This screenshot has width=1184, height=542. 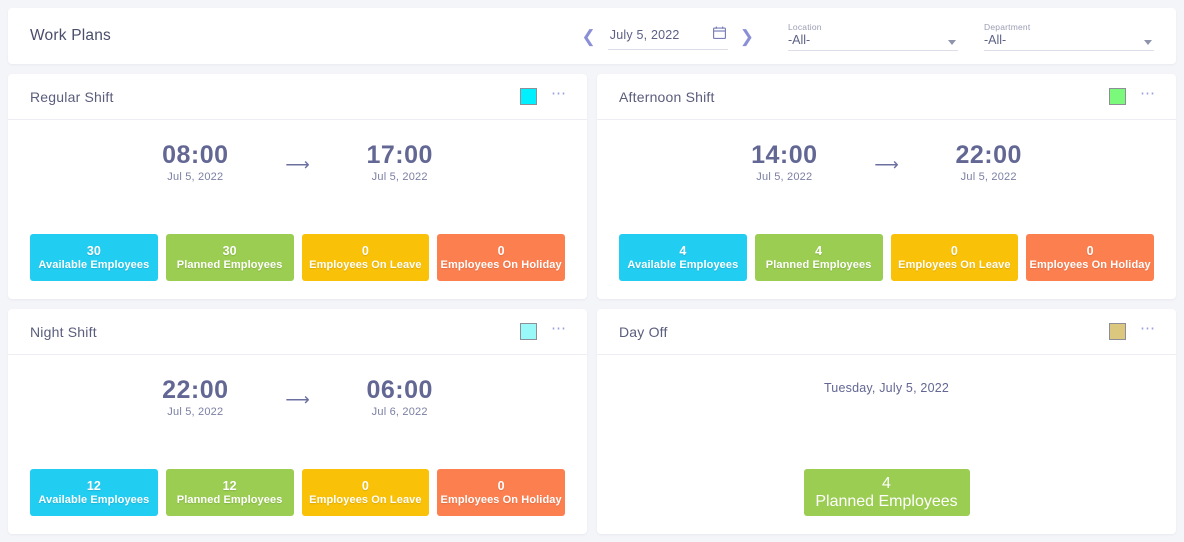 What do you see at coordinates (886, 388) in the screenshot?
I see `day-off-date: Tuesday, July 5, 2022` at bounding box center [886, 388].